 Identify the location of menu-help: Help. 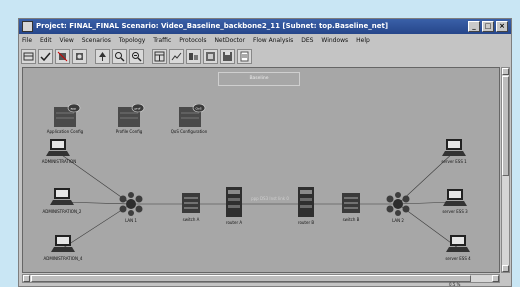
(363, 40).